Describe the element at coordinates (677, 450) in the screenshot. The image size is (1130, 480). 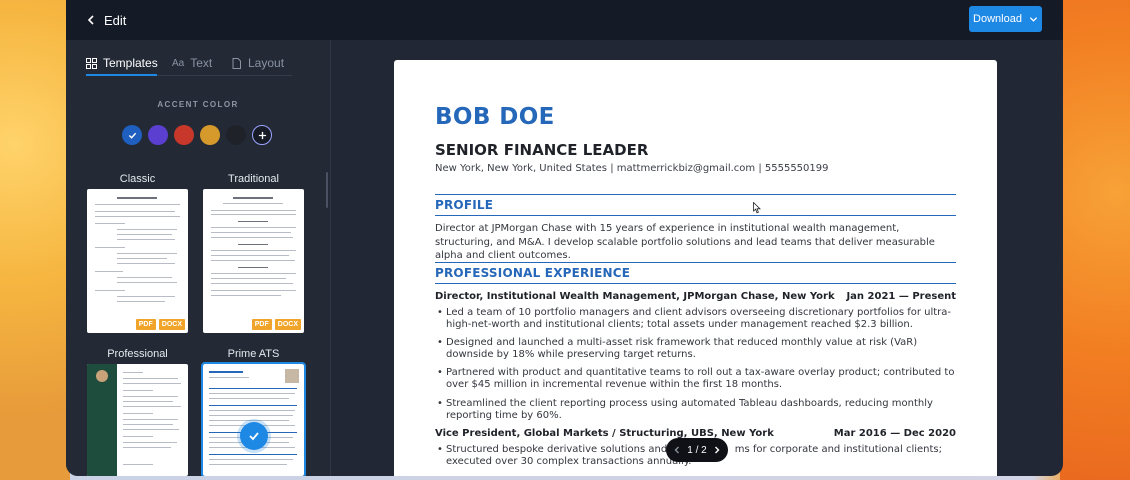
I see `previous-page-button` at that location.